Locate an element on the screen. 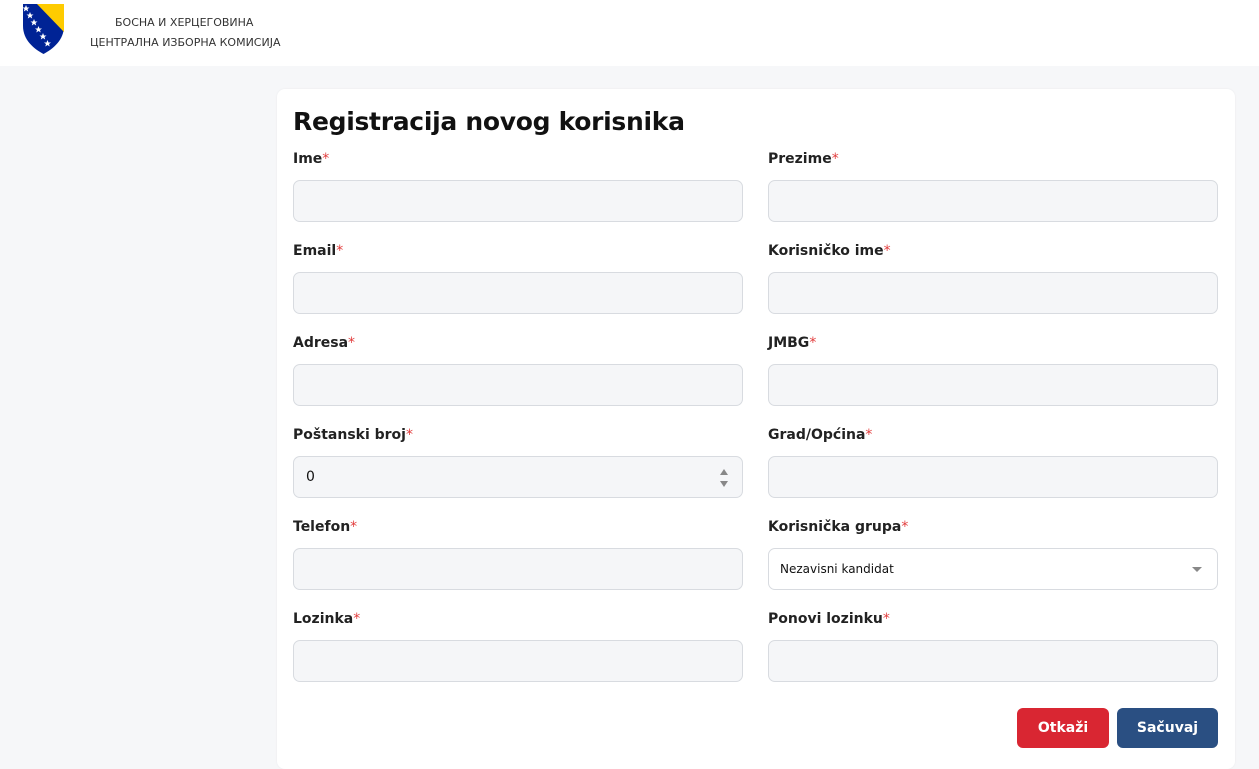 Image resolution: width=1259 pixels, height=769 pixels. save-button: Sačuvaj is located at coordinates (1167, 728).